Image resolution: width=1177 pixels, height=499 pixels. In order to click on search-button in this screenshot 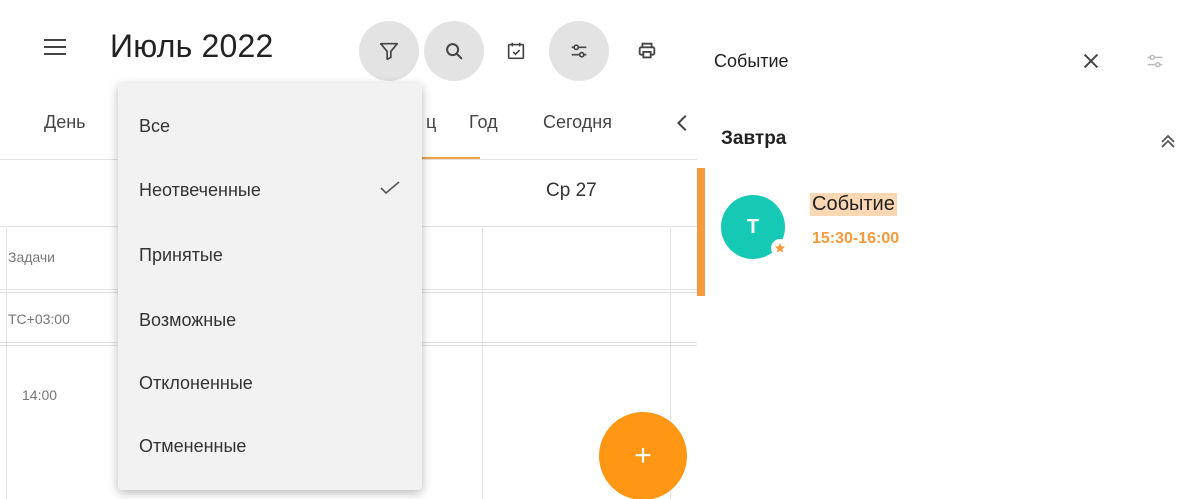, I will do `click(454, 51)`.